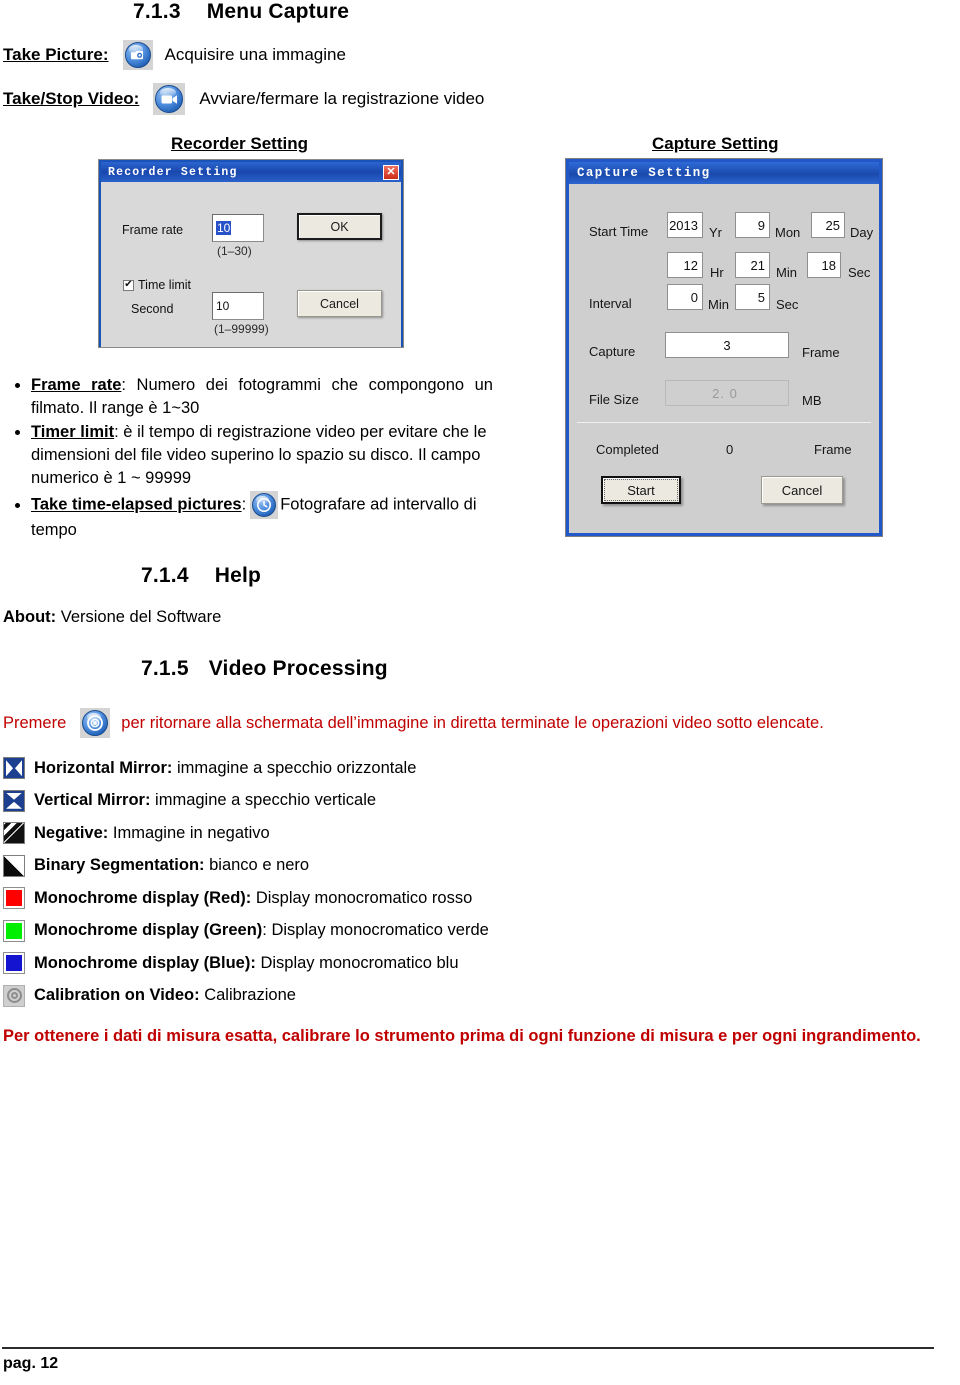 The image size is (960, 1385). Describe the element at coordinates (264, 505) in the screenshot. I see `time-elapsed-clock-icon` at that location.